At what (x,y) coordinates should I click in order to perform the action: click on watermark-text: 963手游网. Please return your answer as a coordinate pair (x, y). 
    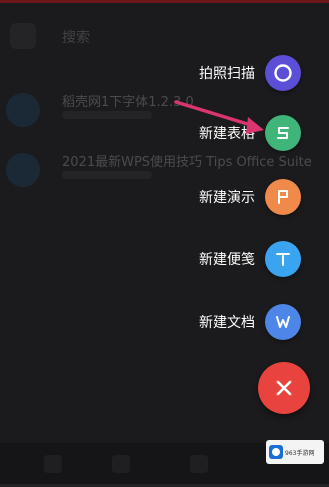
    Looking at the image, I should click on (300, 453).